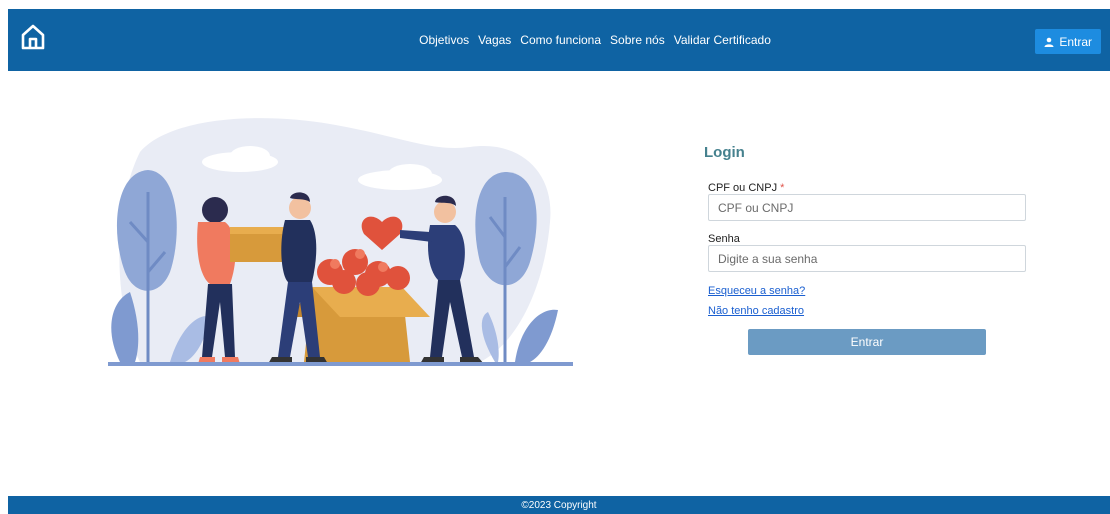 Image resolution: width=1110 pixels, height=514 pixels. What do you see at coordinates (494, 40) in the screenshot?
I see `nav-link-vagas: Vagas` at bounding box center [494, 40].